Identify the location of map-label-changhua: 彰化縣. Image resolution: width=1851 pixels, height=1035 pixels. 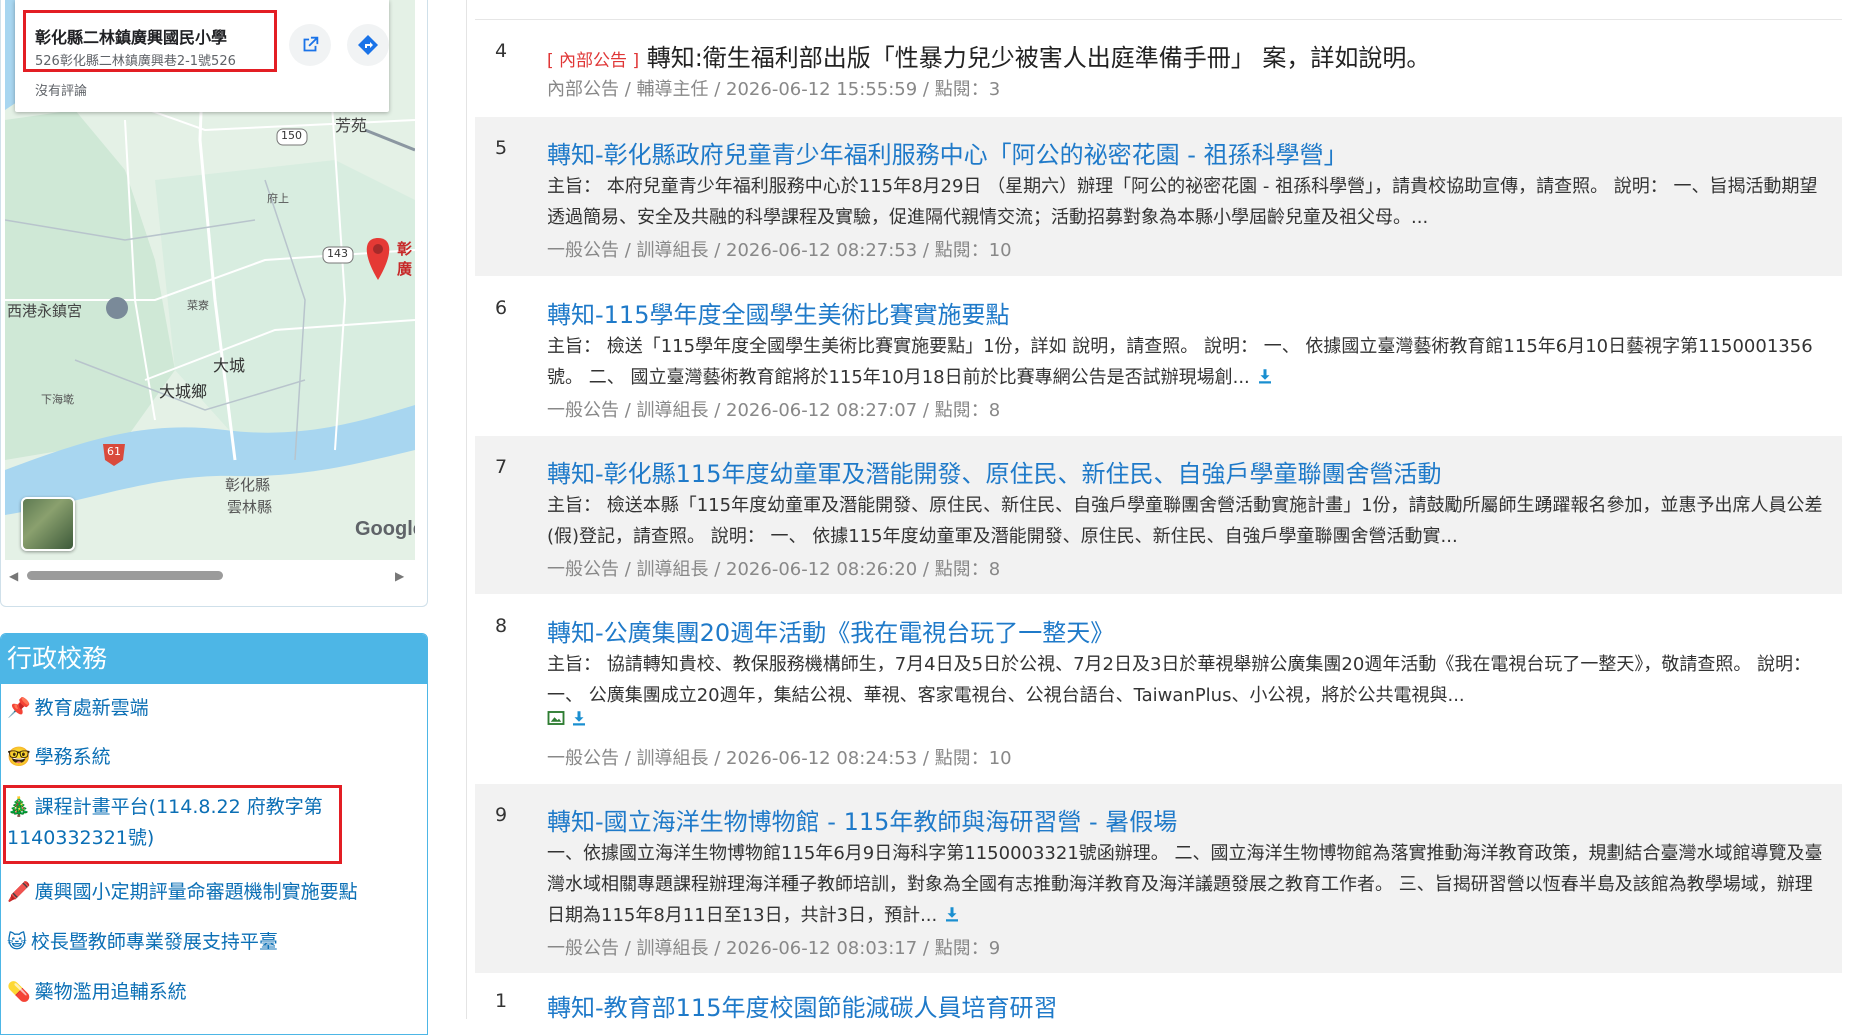
(248, 485).